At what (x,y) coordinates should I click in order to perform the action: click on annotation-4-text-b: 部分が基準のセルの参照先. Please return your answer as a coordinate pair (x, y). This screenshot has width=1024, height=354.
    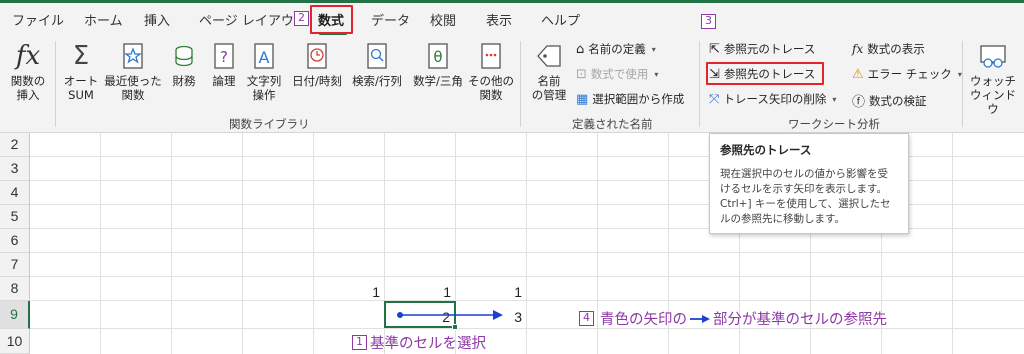
    Looking at the image, I should click on (800, 320).